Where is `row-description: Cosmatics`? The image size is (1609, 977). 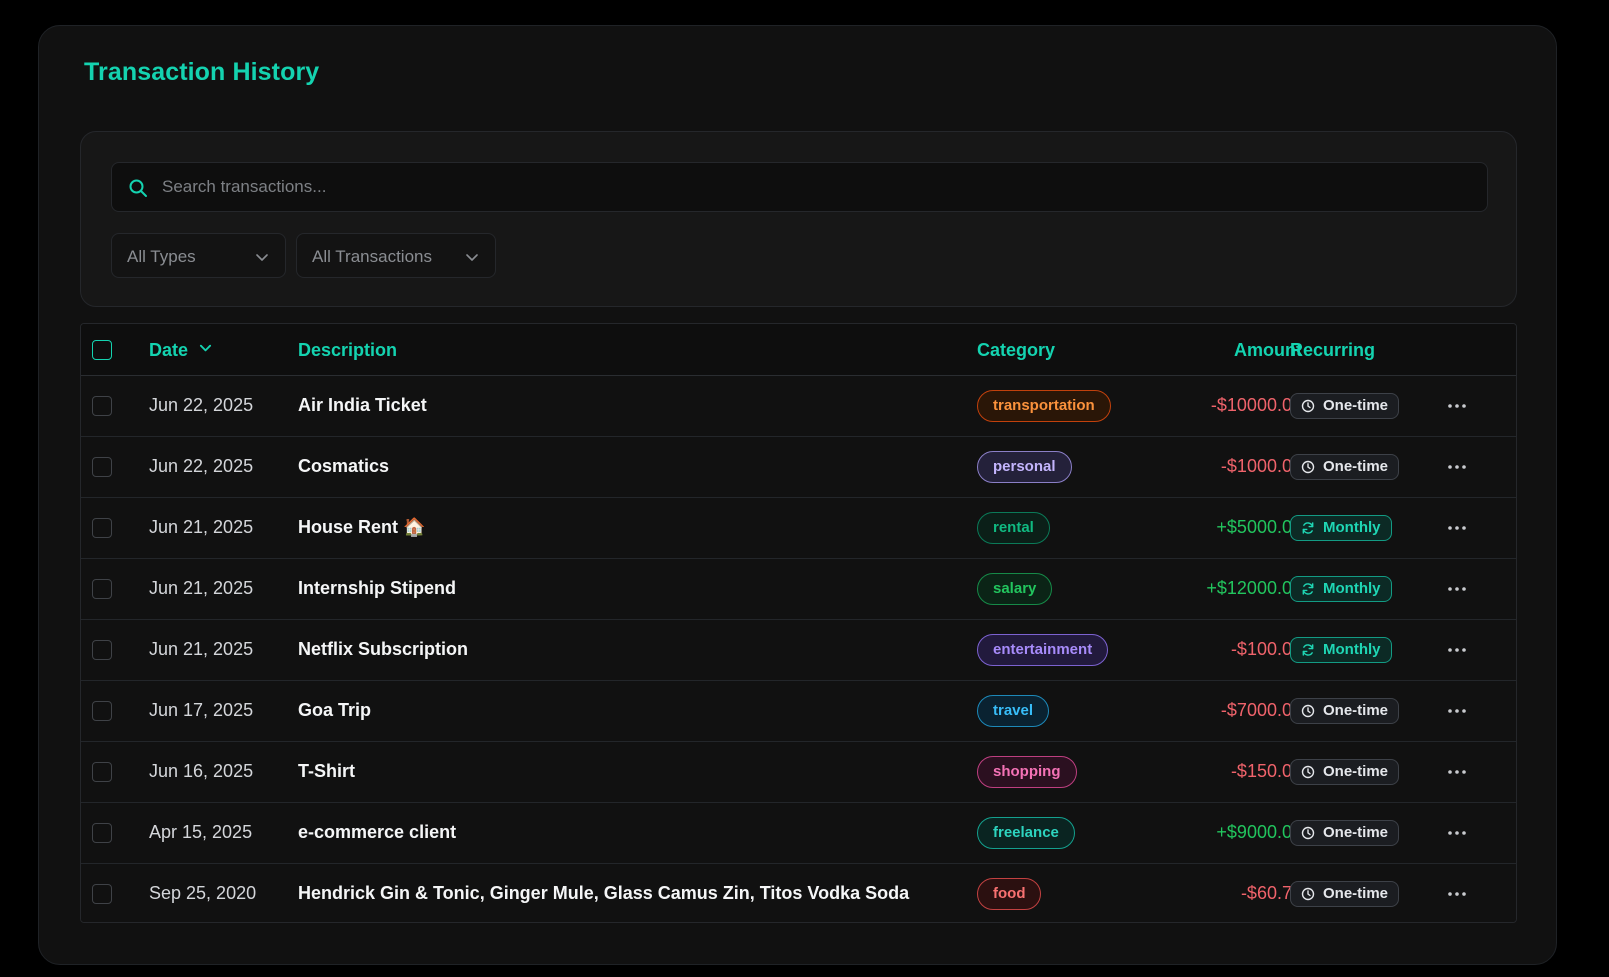 row-description: Cosmatics is located at coordinates (344, 466).